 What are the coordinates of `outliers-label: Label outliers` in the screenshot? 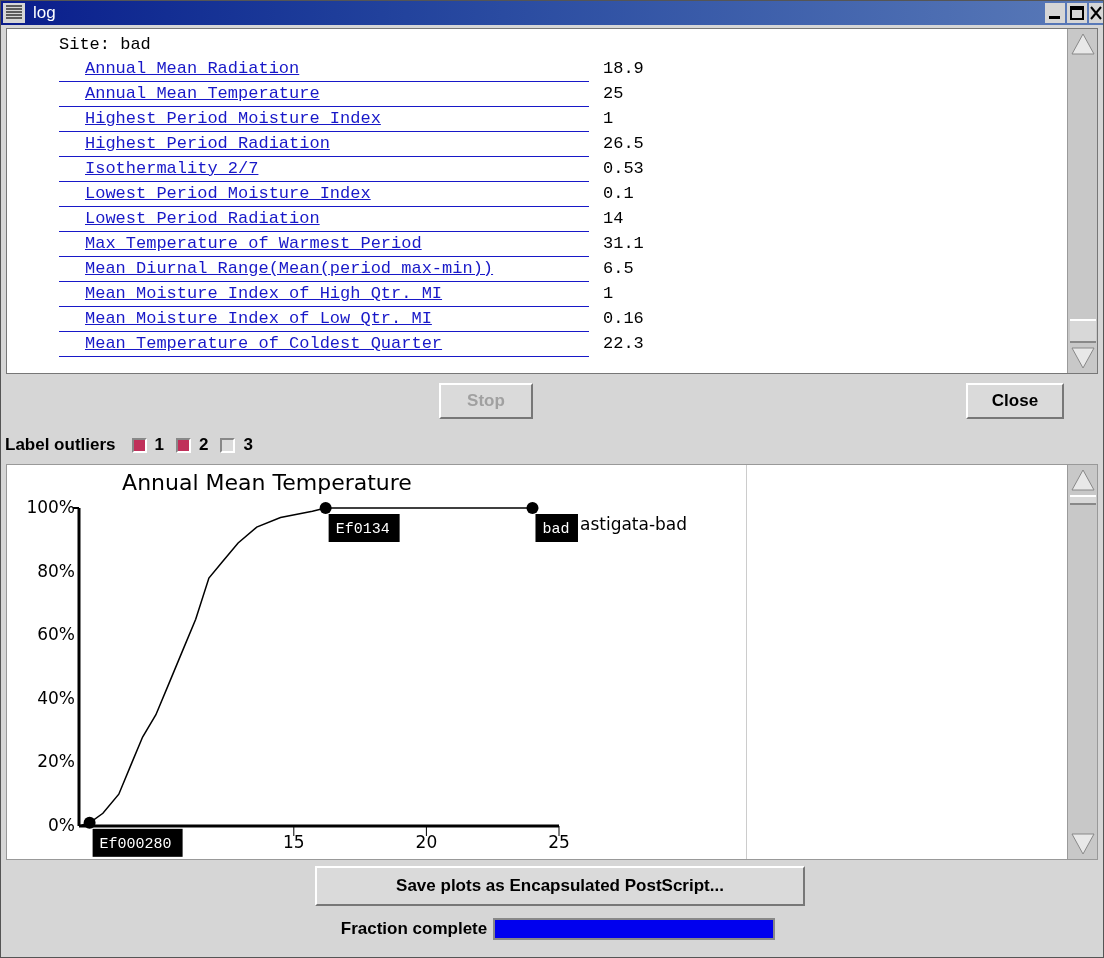 It's located at (60, 445).